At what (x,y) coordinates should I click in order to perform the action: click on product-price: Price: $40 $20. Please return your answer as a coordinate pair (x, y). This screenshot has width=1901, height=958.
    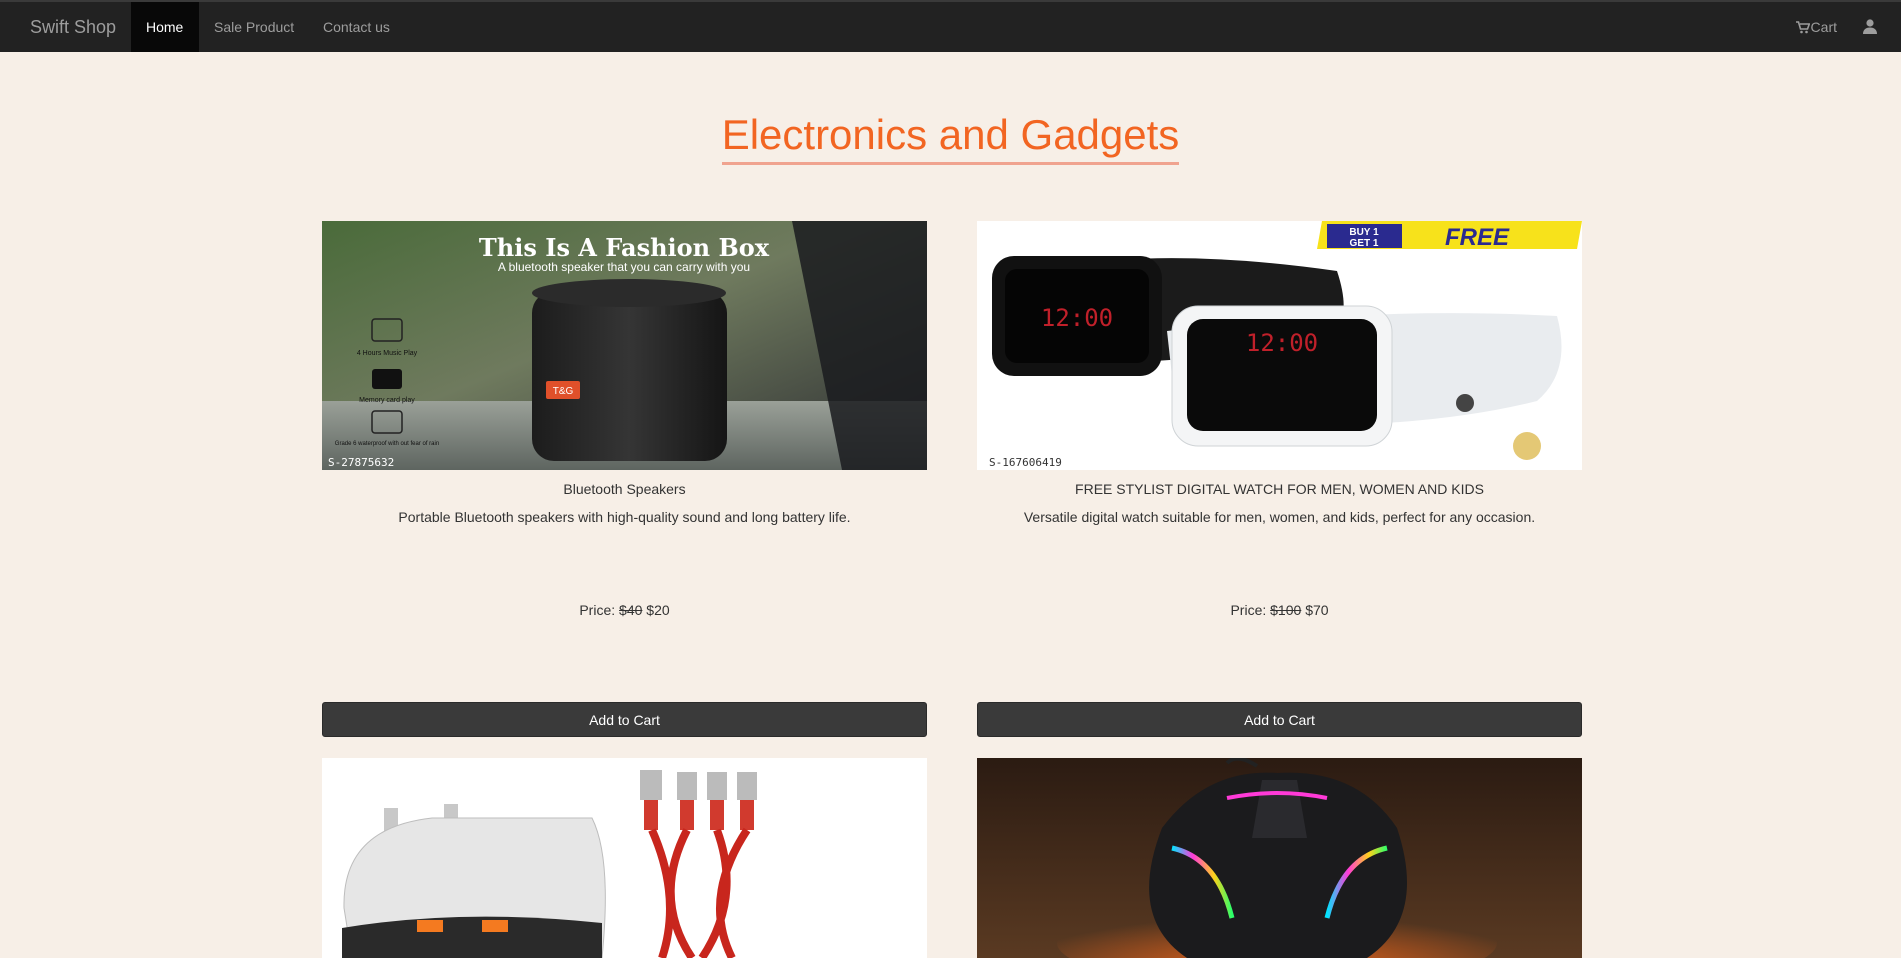
    Looking at the image, I should click on (624, 610).